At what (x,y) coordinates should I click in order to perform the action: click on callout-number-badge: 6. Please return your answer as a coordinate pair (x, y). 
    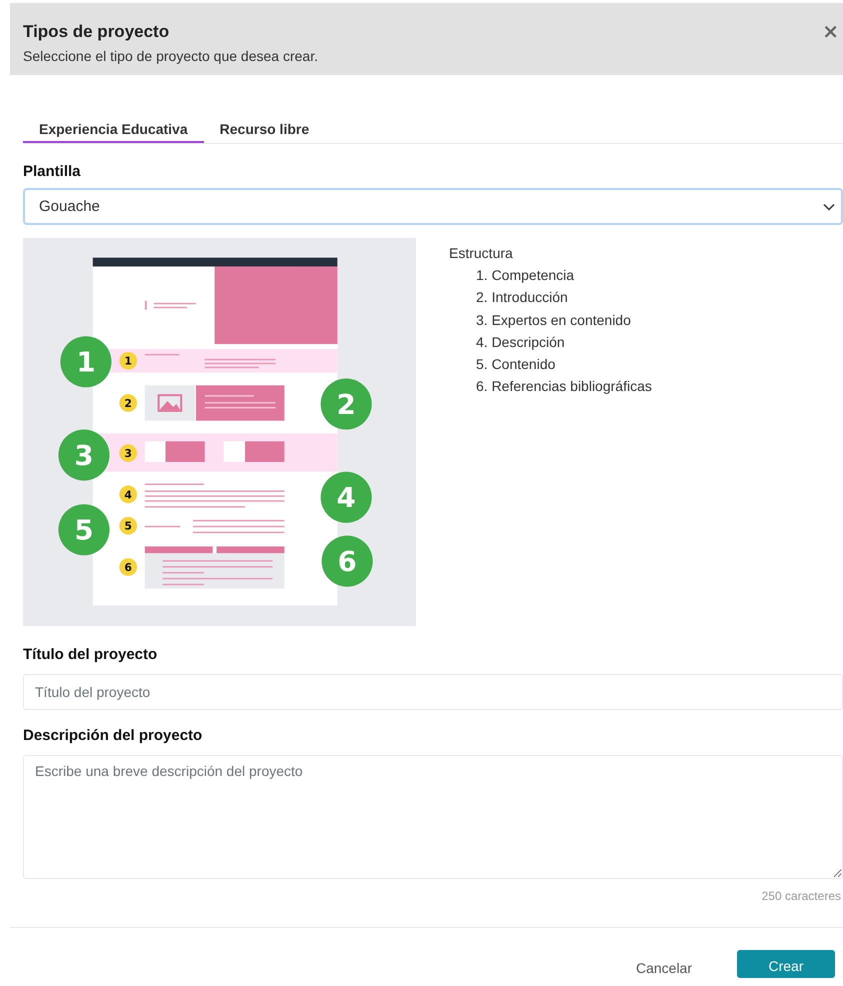
    Looking at the image, I should click on (347, 561).